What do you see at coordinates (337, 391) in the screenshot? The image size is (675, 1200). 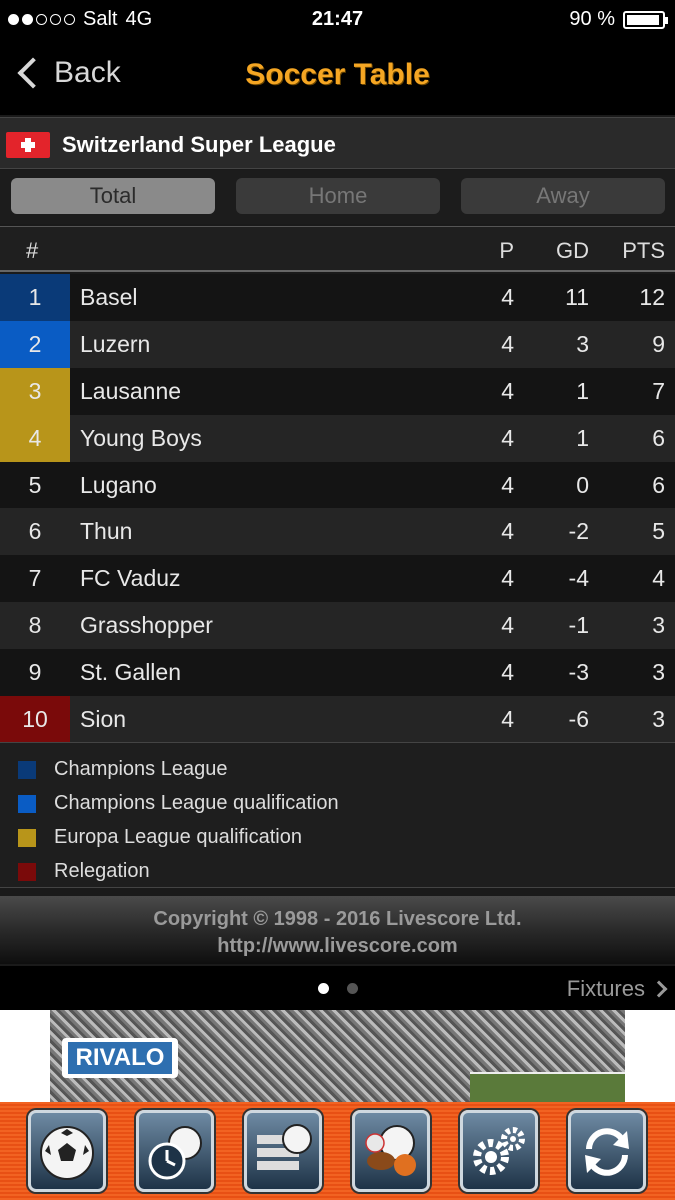 I see `table-row: 3 Lausanne 4 1 7` at bounding box center [337, 391].